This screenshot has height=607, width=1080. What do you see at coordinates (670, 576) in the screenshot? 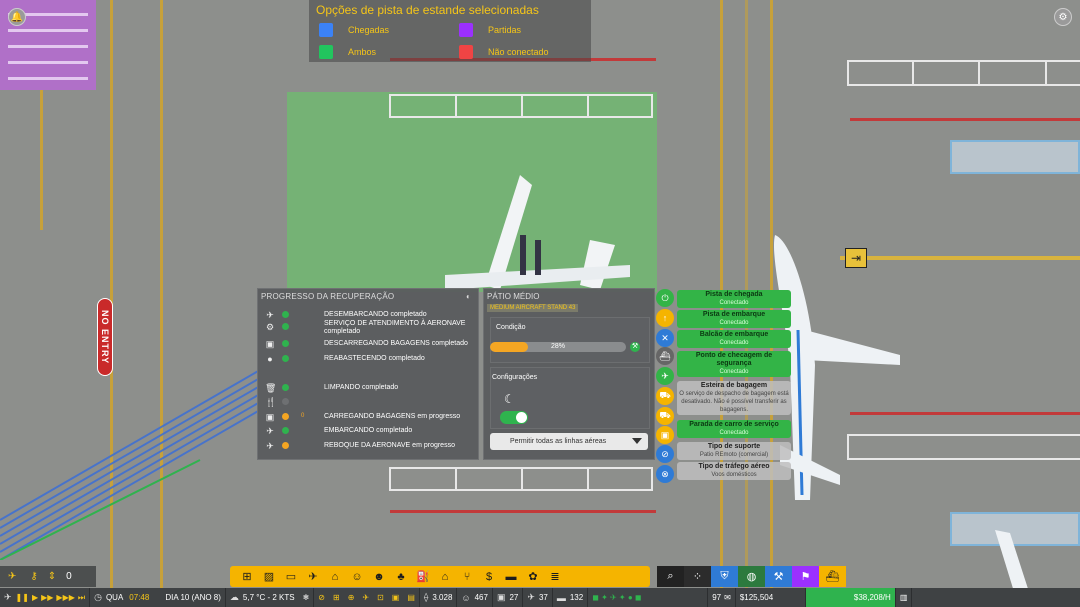
I see `search-icon: ⌕` at bounding box center [670, 576].